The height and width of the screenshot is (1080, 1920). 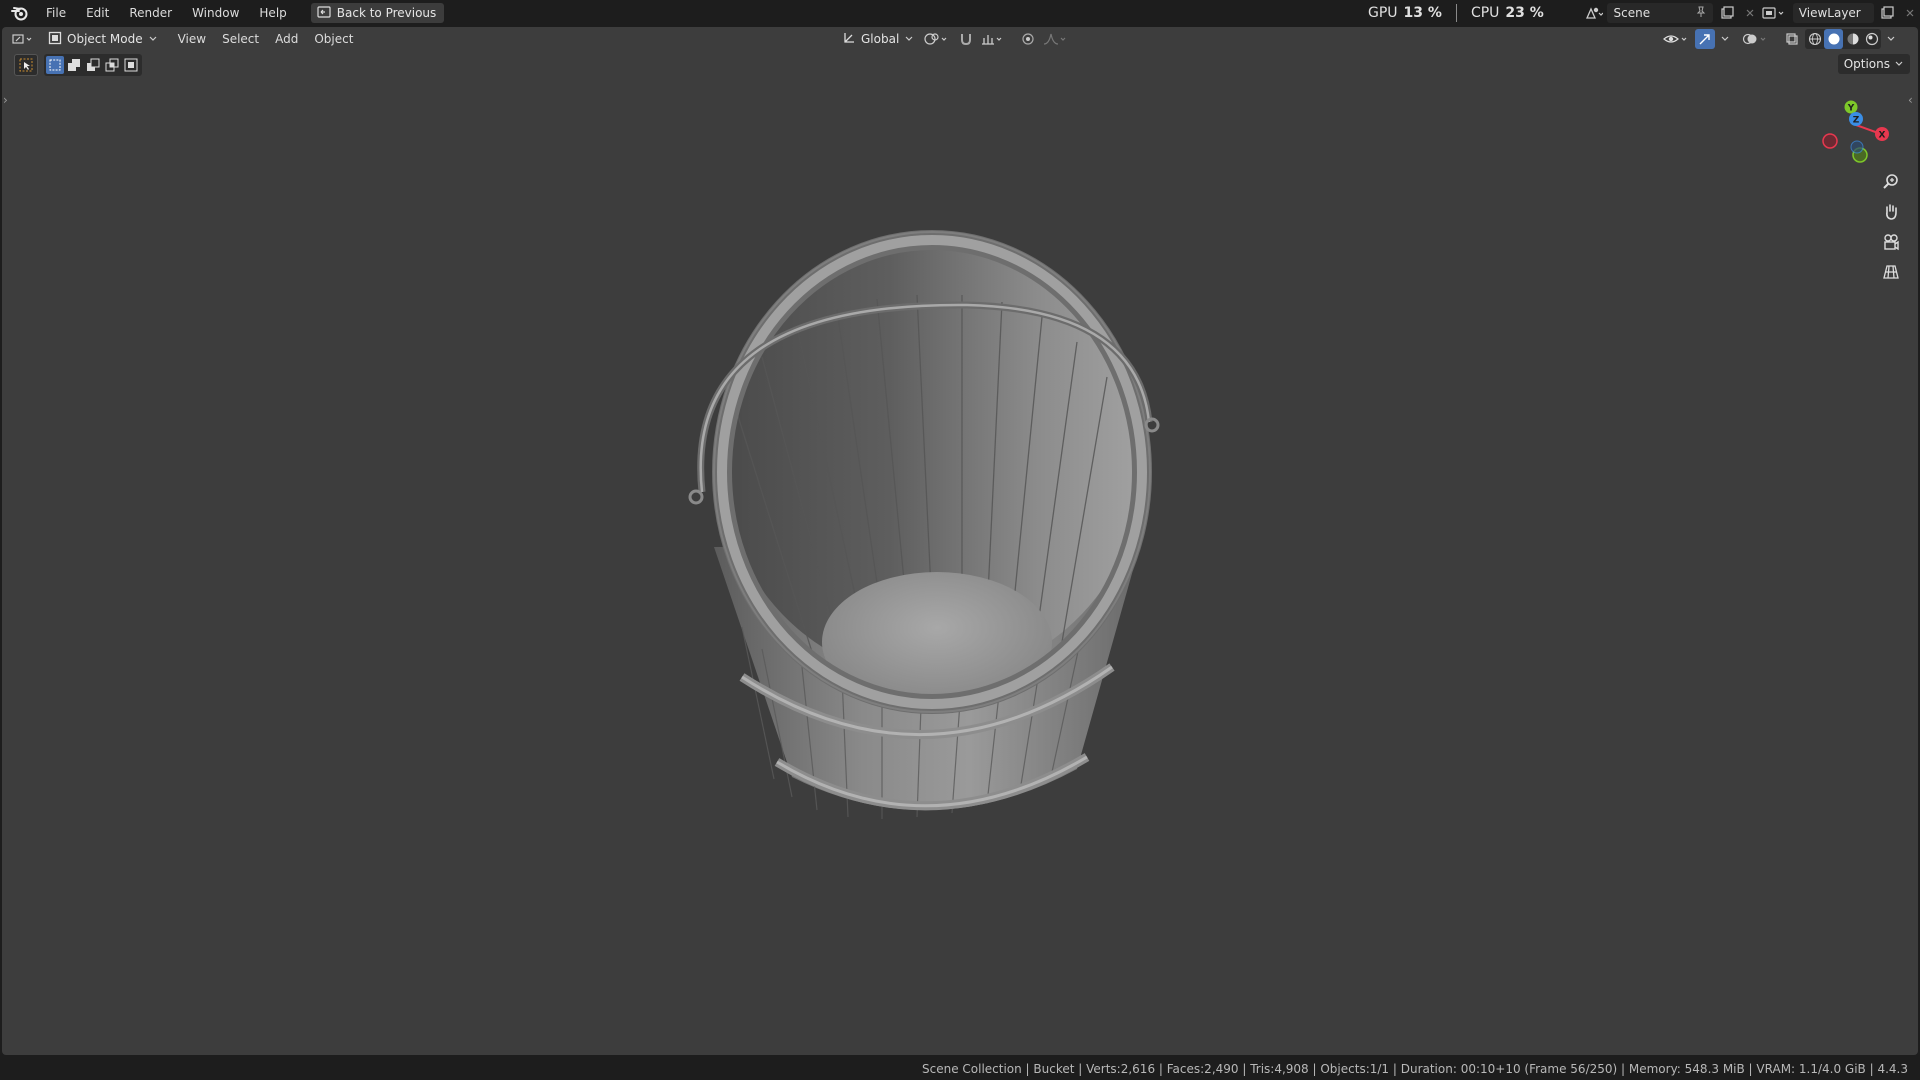 I want to click on gizmo-z-label: Z, so click(x=1856, y=121).